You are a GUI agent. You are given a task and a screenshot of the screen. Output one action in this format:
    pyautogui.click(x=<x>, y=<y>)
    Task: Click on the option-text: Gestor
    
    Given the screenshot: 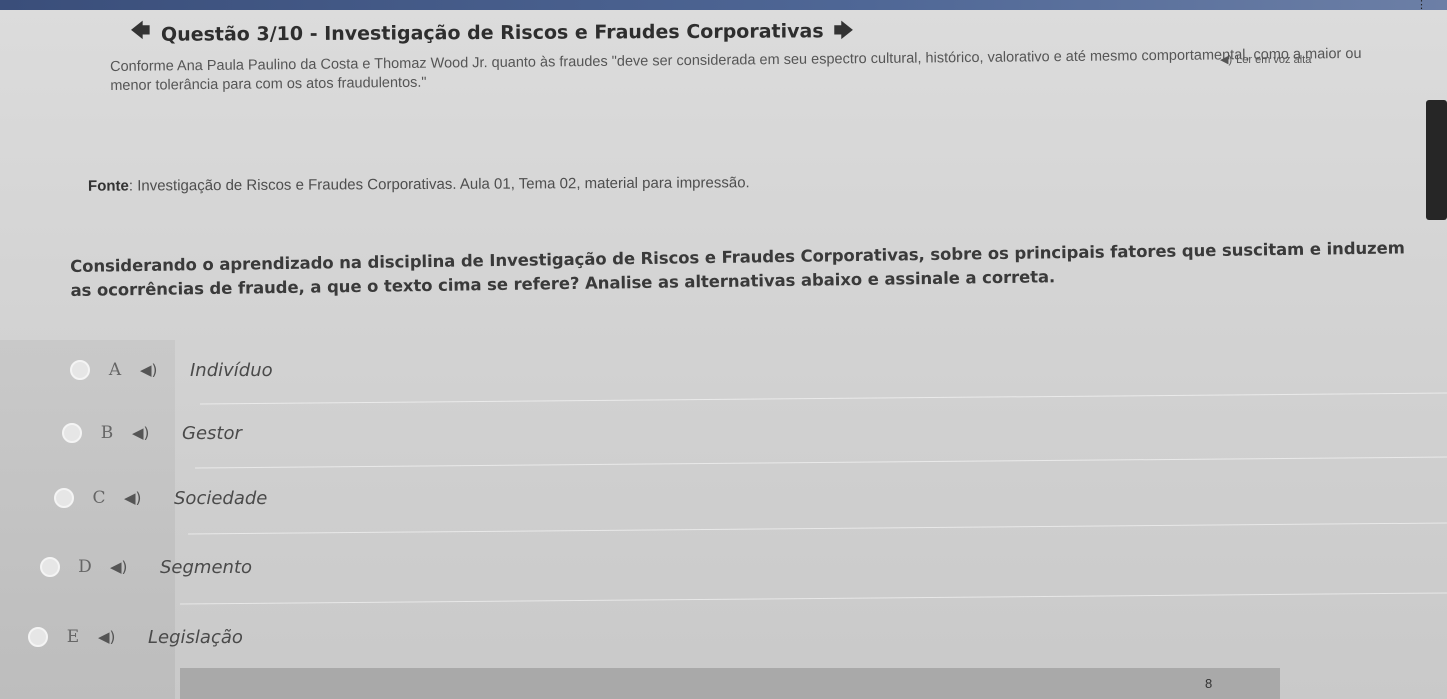 What is the action you would take?
    pyautogui.click(x=212, y=433)
    